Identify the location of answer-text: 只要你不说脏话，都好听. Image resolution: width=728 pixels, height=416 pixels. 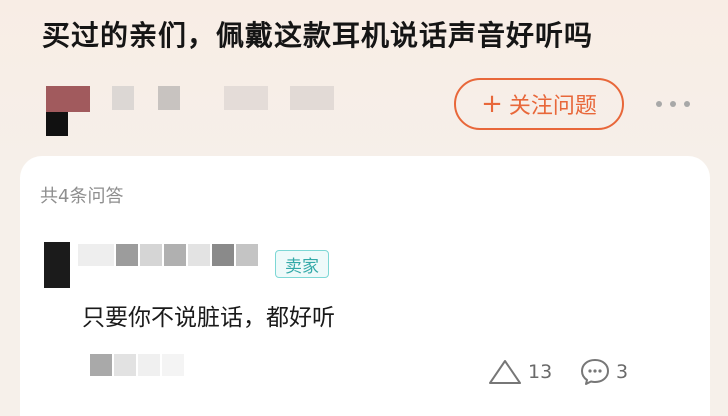
(208, 318).